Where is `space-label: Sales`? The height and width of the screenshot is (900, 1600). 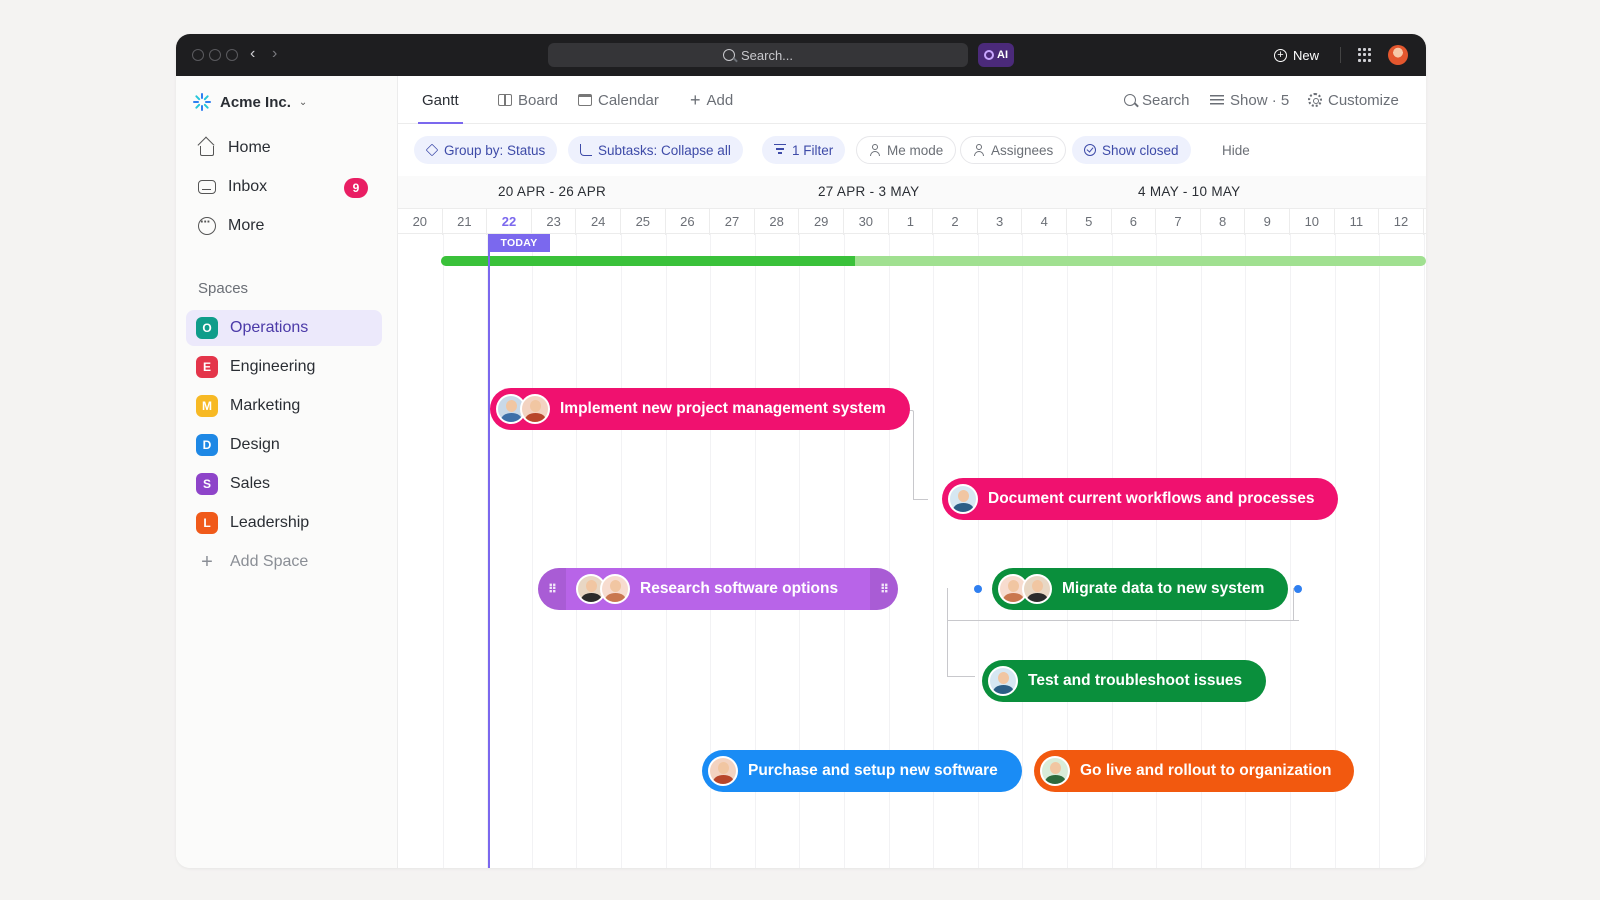
space-label: Sales is located at coordinates (250, 483).